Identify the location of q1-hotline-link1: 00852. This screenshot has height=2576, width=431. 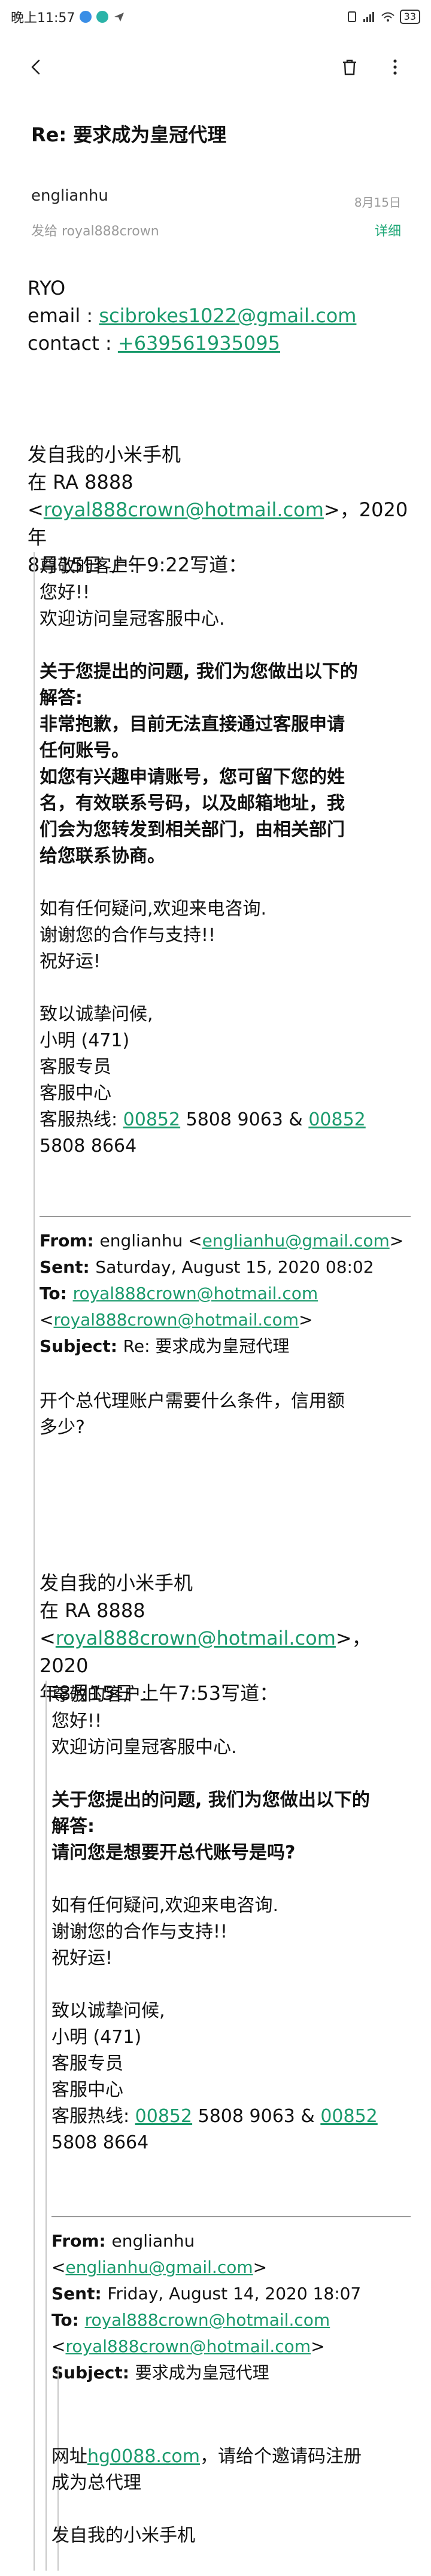
(151, 1119).